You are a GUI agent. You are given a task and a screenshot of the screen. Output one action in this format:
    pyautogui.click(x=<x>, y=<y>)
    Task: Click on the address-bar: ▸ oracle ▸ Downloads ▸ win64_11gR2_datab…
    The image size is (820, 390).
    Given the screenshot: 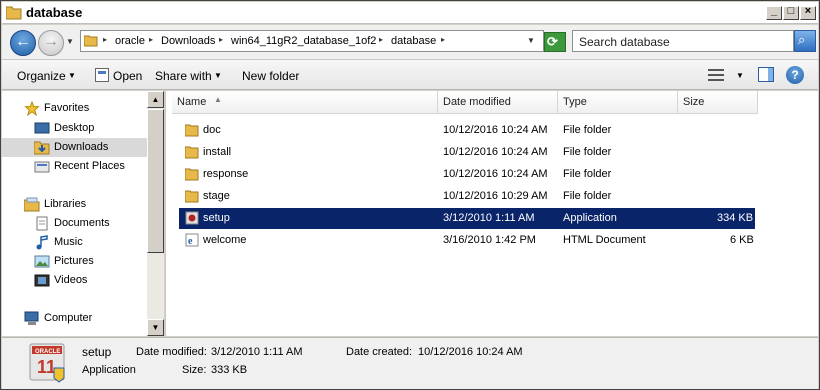 What is the action you would take?
    pyautogui.click(x=312, y=41)
    